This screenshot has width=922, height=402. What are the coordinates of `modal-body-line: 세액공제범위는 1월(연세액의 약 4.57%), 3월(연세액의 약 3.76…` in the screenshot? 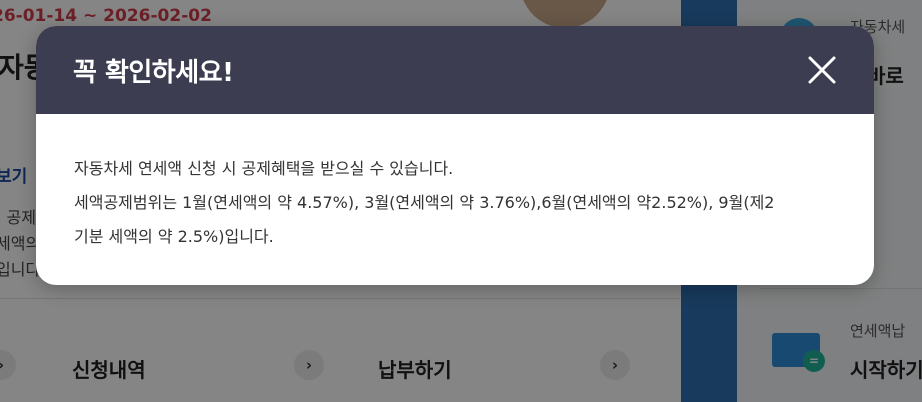 It's located at (424, 202).